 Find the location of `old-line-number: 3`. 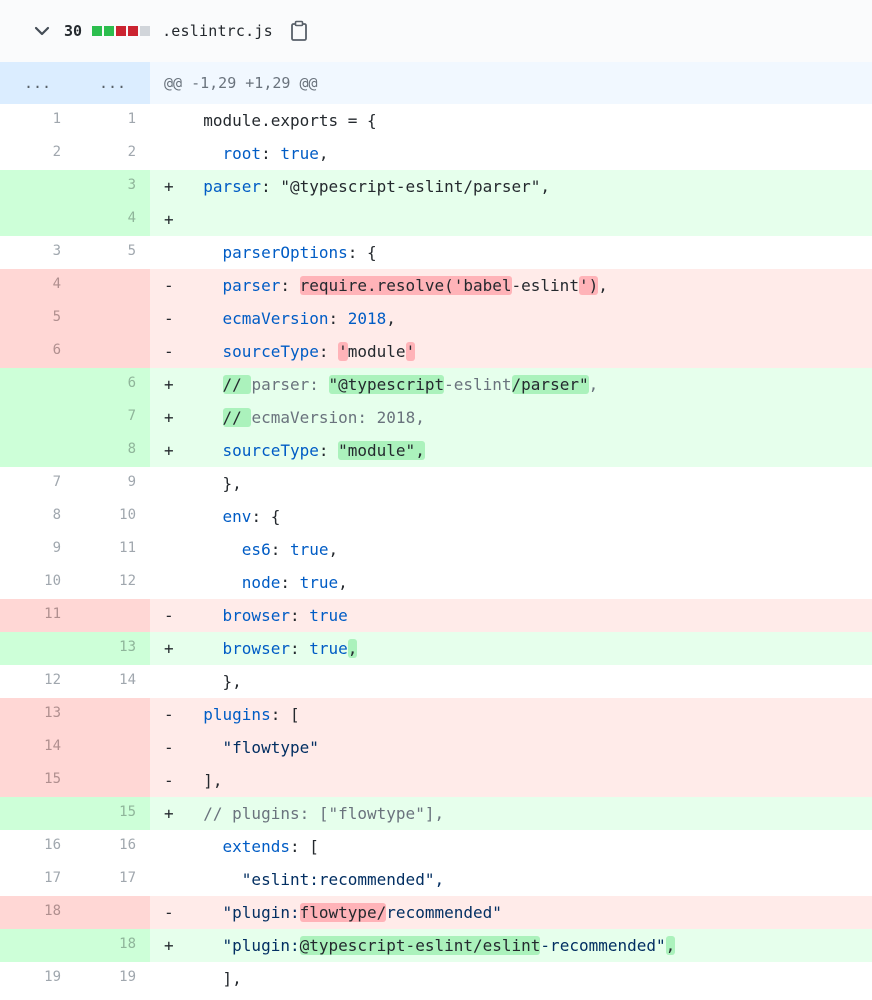

old-line-number: 3 is located at coordinates (37, 252).